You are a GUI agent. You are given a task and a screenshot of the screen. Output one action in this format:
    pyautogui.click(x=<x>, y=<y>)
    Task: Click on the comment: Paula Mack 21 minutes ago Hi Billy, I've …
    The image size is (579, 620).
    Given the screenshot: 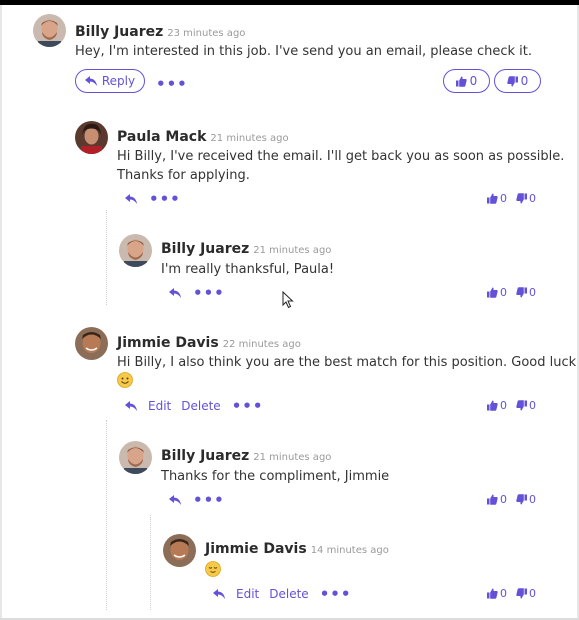 What is the action you would take?
    pyautogui.click(x=319, y=156)
    